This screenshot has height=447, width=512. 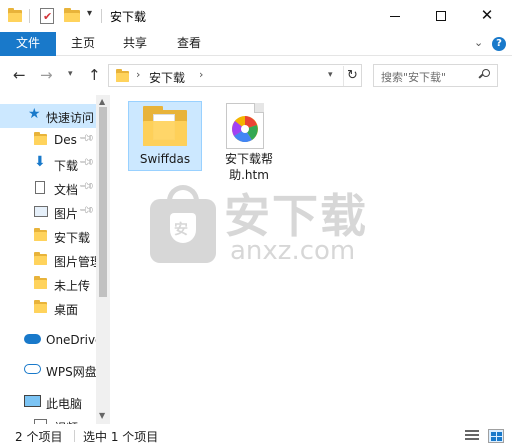 I want to click on nav-item-desktop-pinned: Des 📌︎, so click(x=48, y=140).